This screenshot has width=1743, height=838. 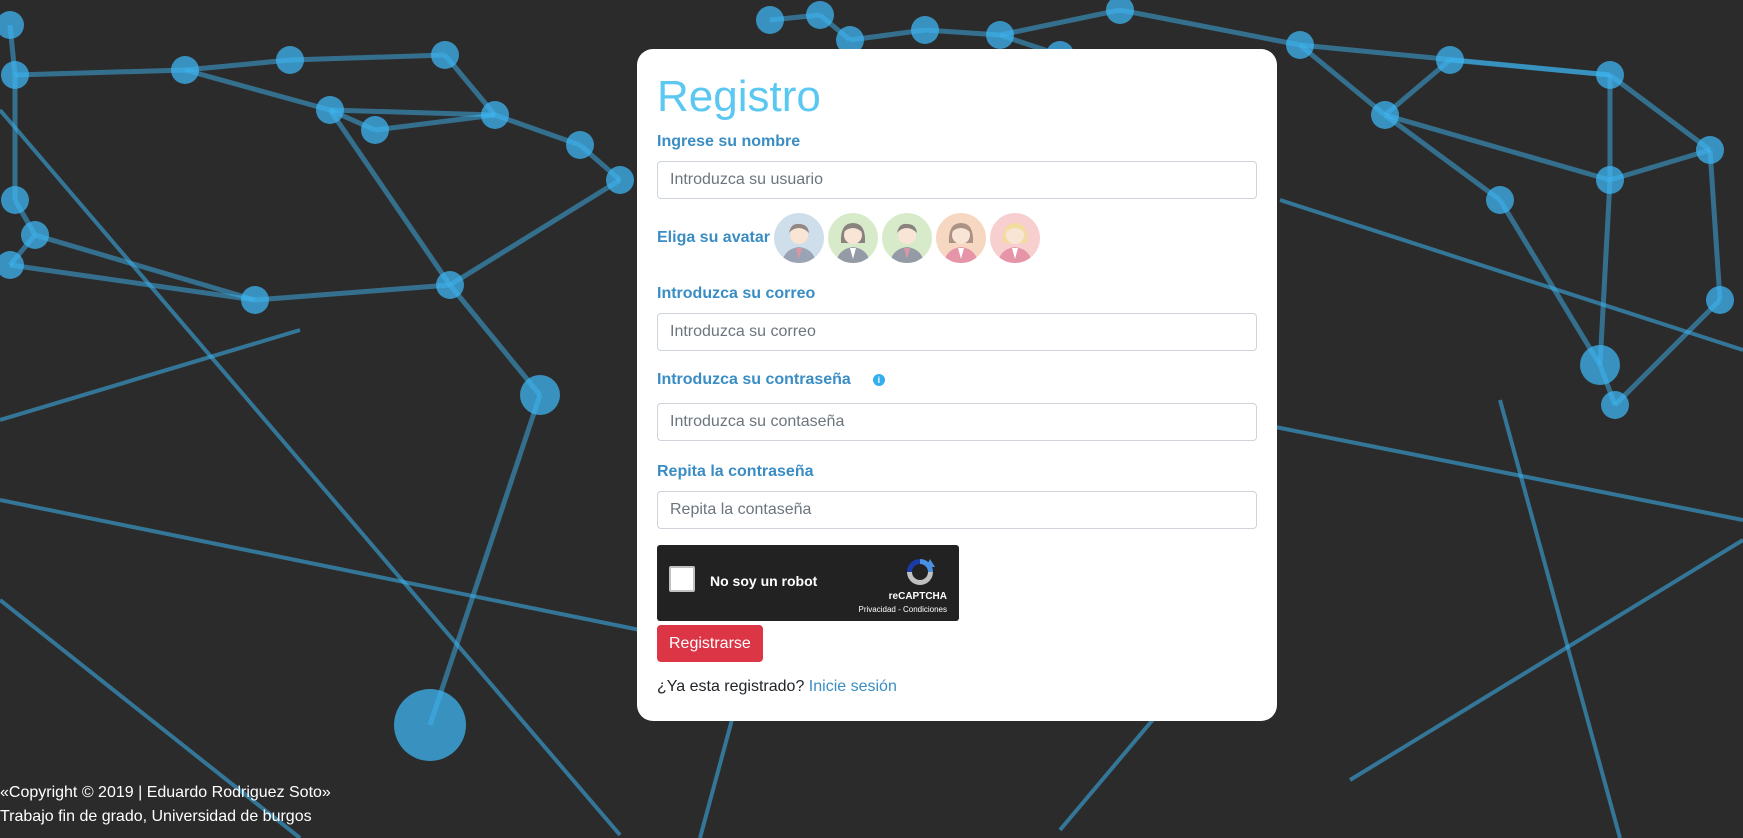 I want to click on name-group: Ingrese su nombre, so click(x=957, y=166).